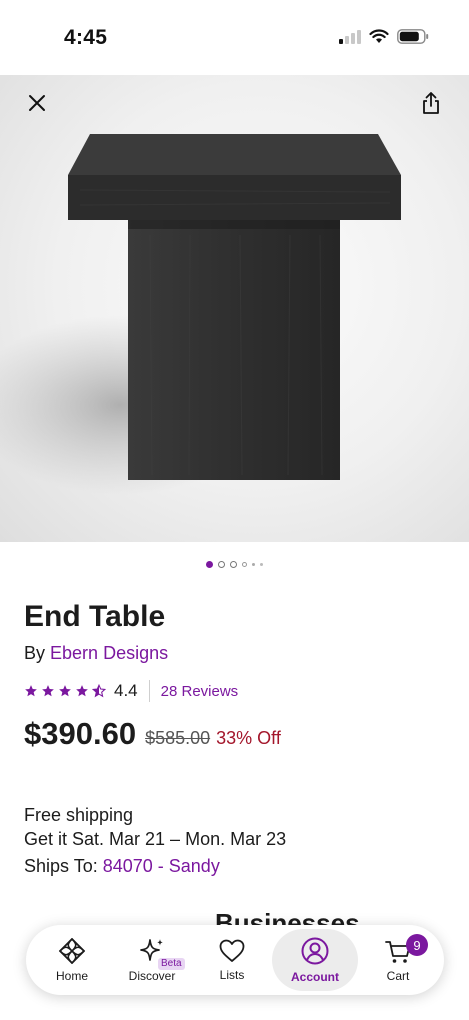 This screenshot has height=1020, width=469. What do you see at coordinates (126, 690) in the screenshot?
I see `rating-value: 4.4` at bounding box center [126, 690].